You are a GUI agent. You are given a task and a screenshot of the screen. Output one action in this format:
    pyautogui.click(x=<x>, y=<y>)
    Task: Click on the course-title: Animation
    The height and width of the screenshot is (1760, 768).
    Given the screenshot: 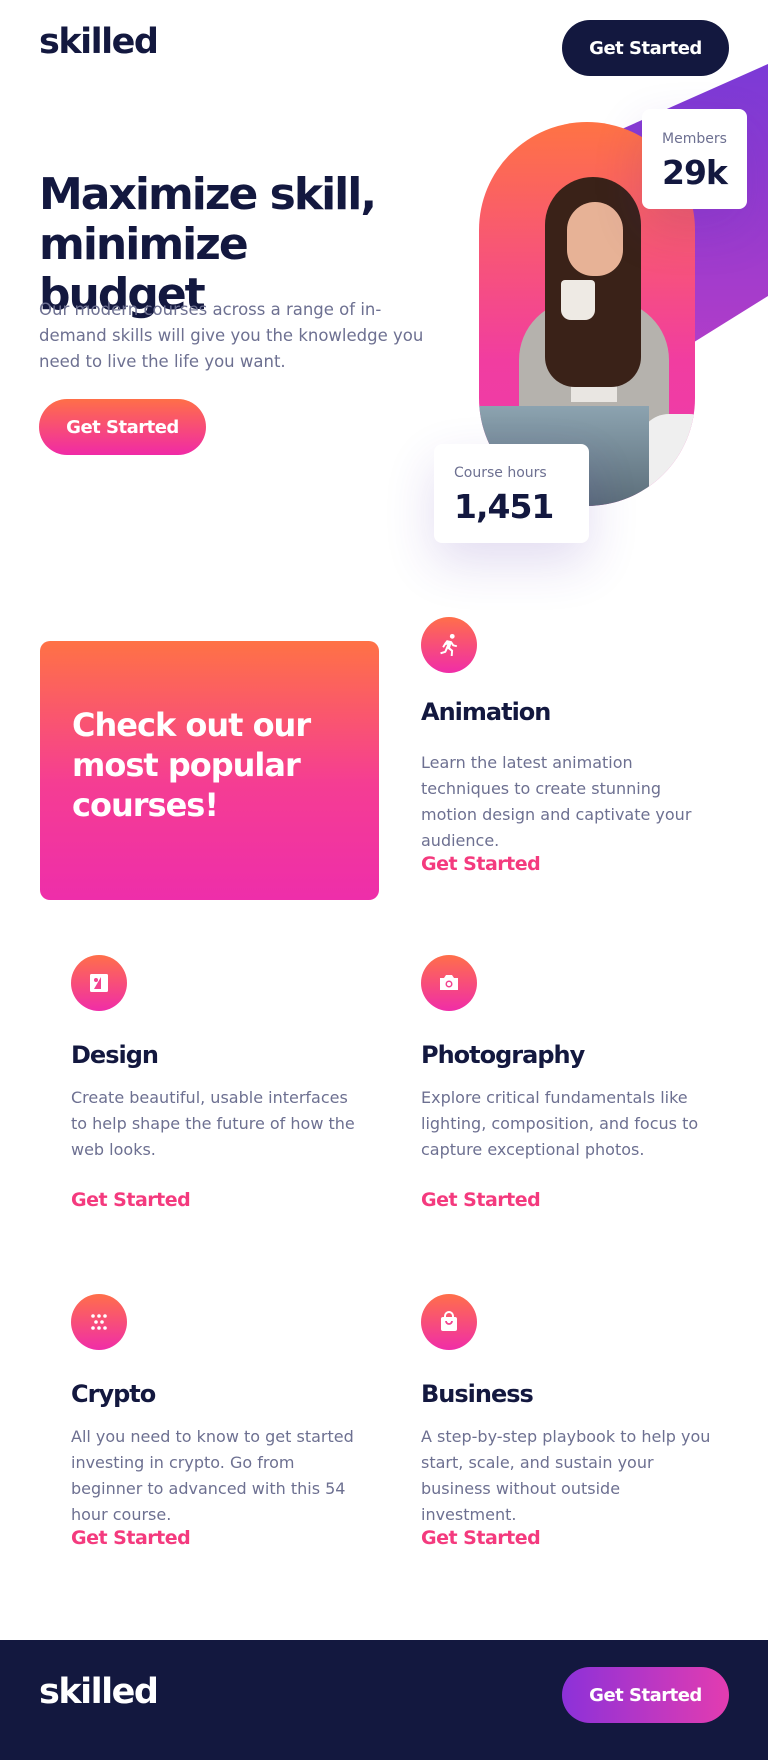 What is the action you would take?
    pyautogui.click(x=486, y=712)
    